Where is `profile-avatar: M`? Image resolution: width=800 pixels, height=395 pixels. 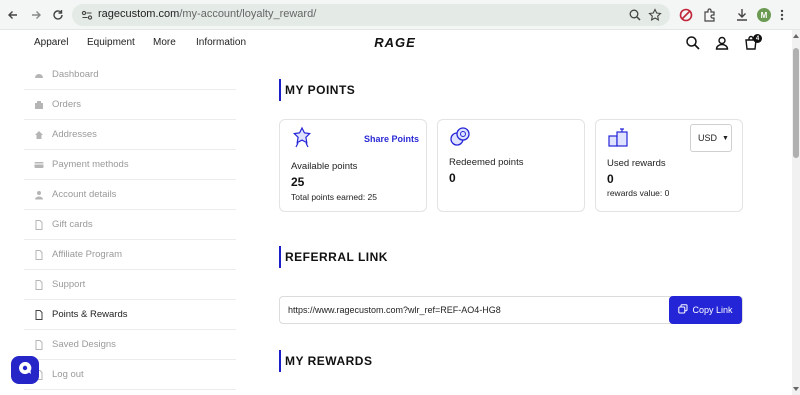 profile-avatar: M is located at coordinates (764, 15).